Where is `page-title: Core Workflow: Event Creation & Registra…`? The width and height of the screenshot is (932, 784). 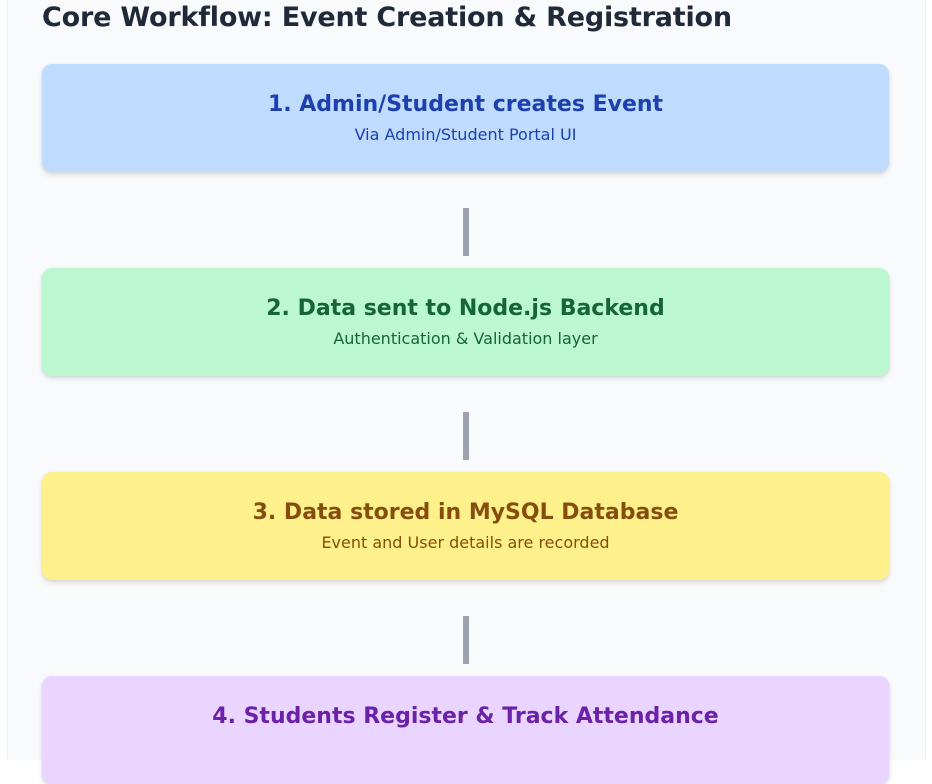 page-title: Core Workflow: Event Creation & Registra… is located at coordinates (387, 17).